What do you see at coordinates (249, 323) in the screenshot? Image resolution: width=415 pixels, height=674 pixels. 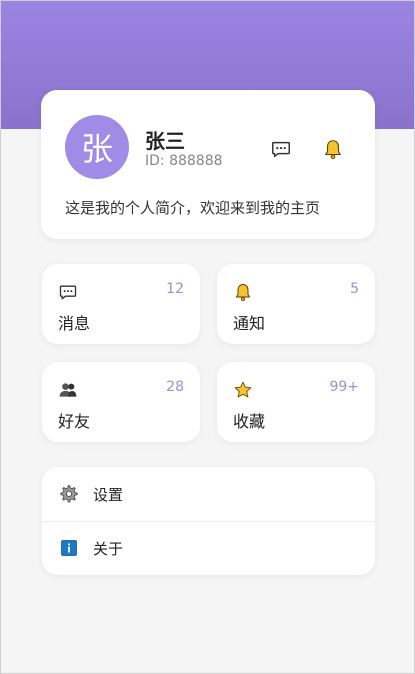 I see `stat-label: 通知` at bounding box center [249, 323].